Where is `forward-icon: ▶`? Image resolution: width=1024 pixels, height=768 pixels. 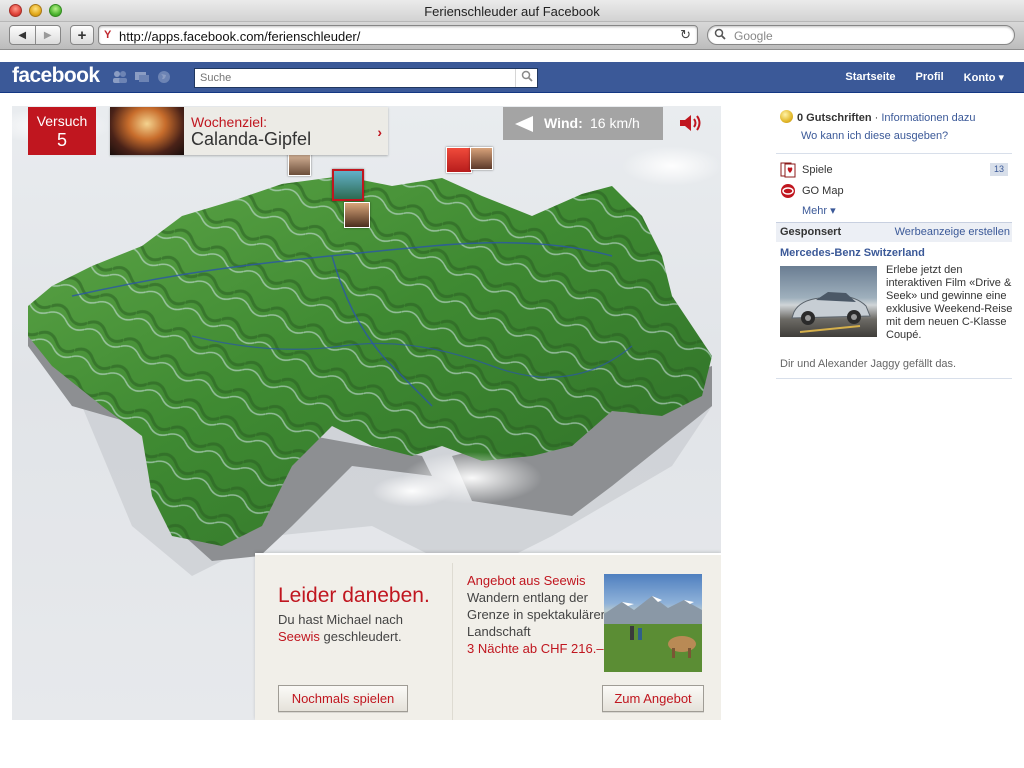
forward-icon: ▶ is located at coordinates (47, 35).